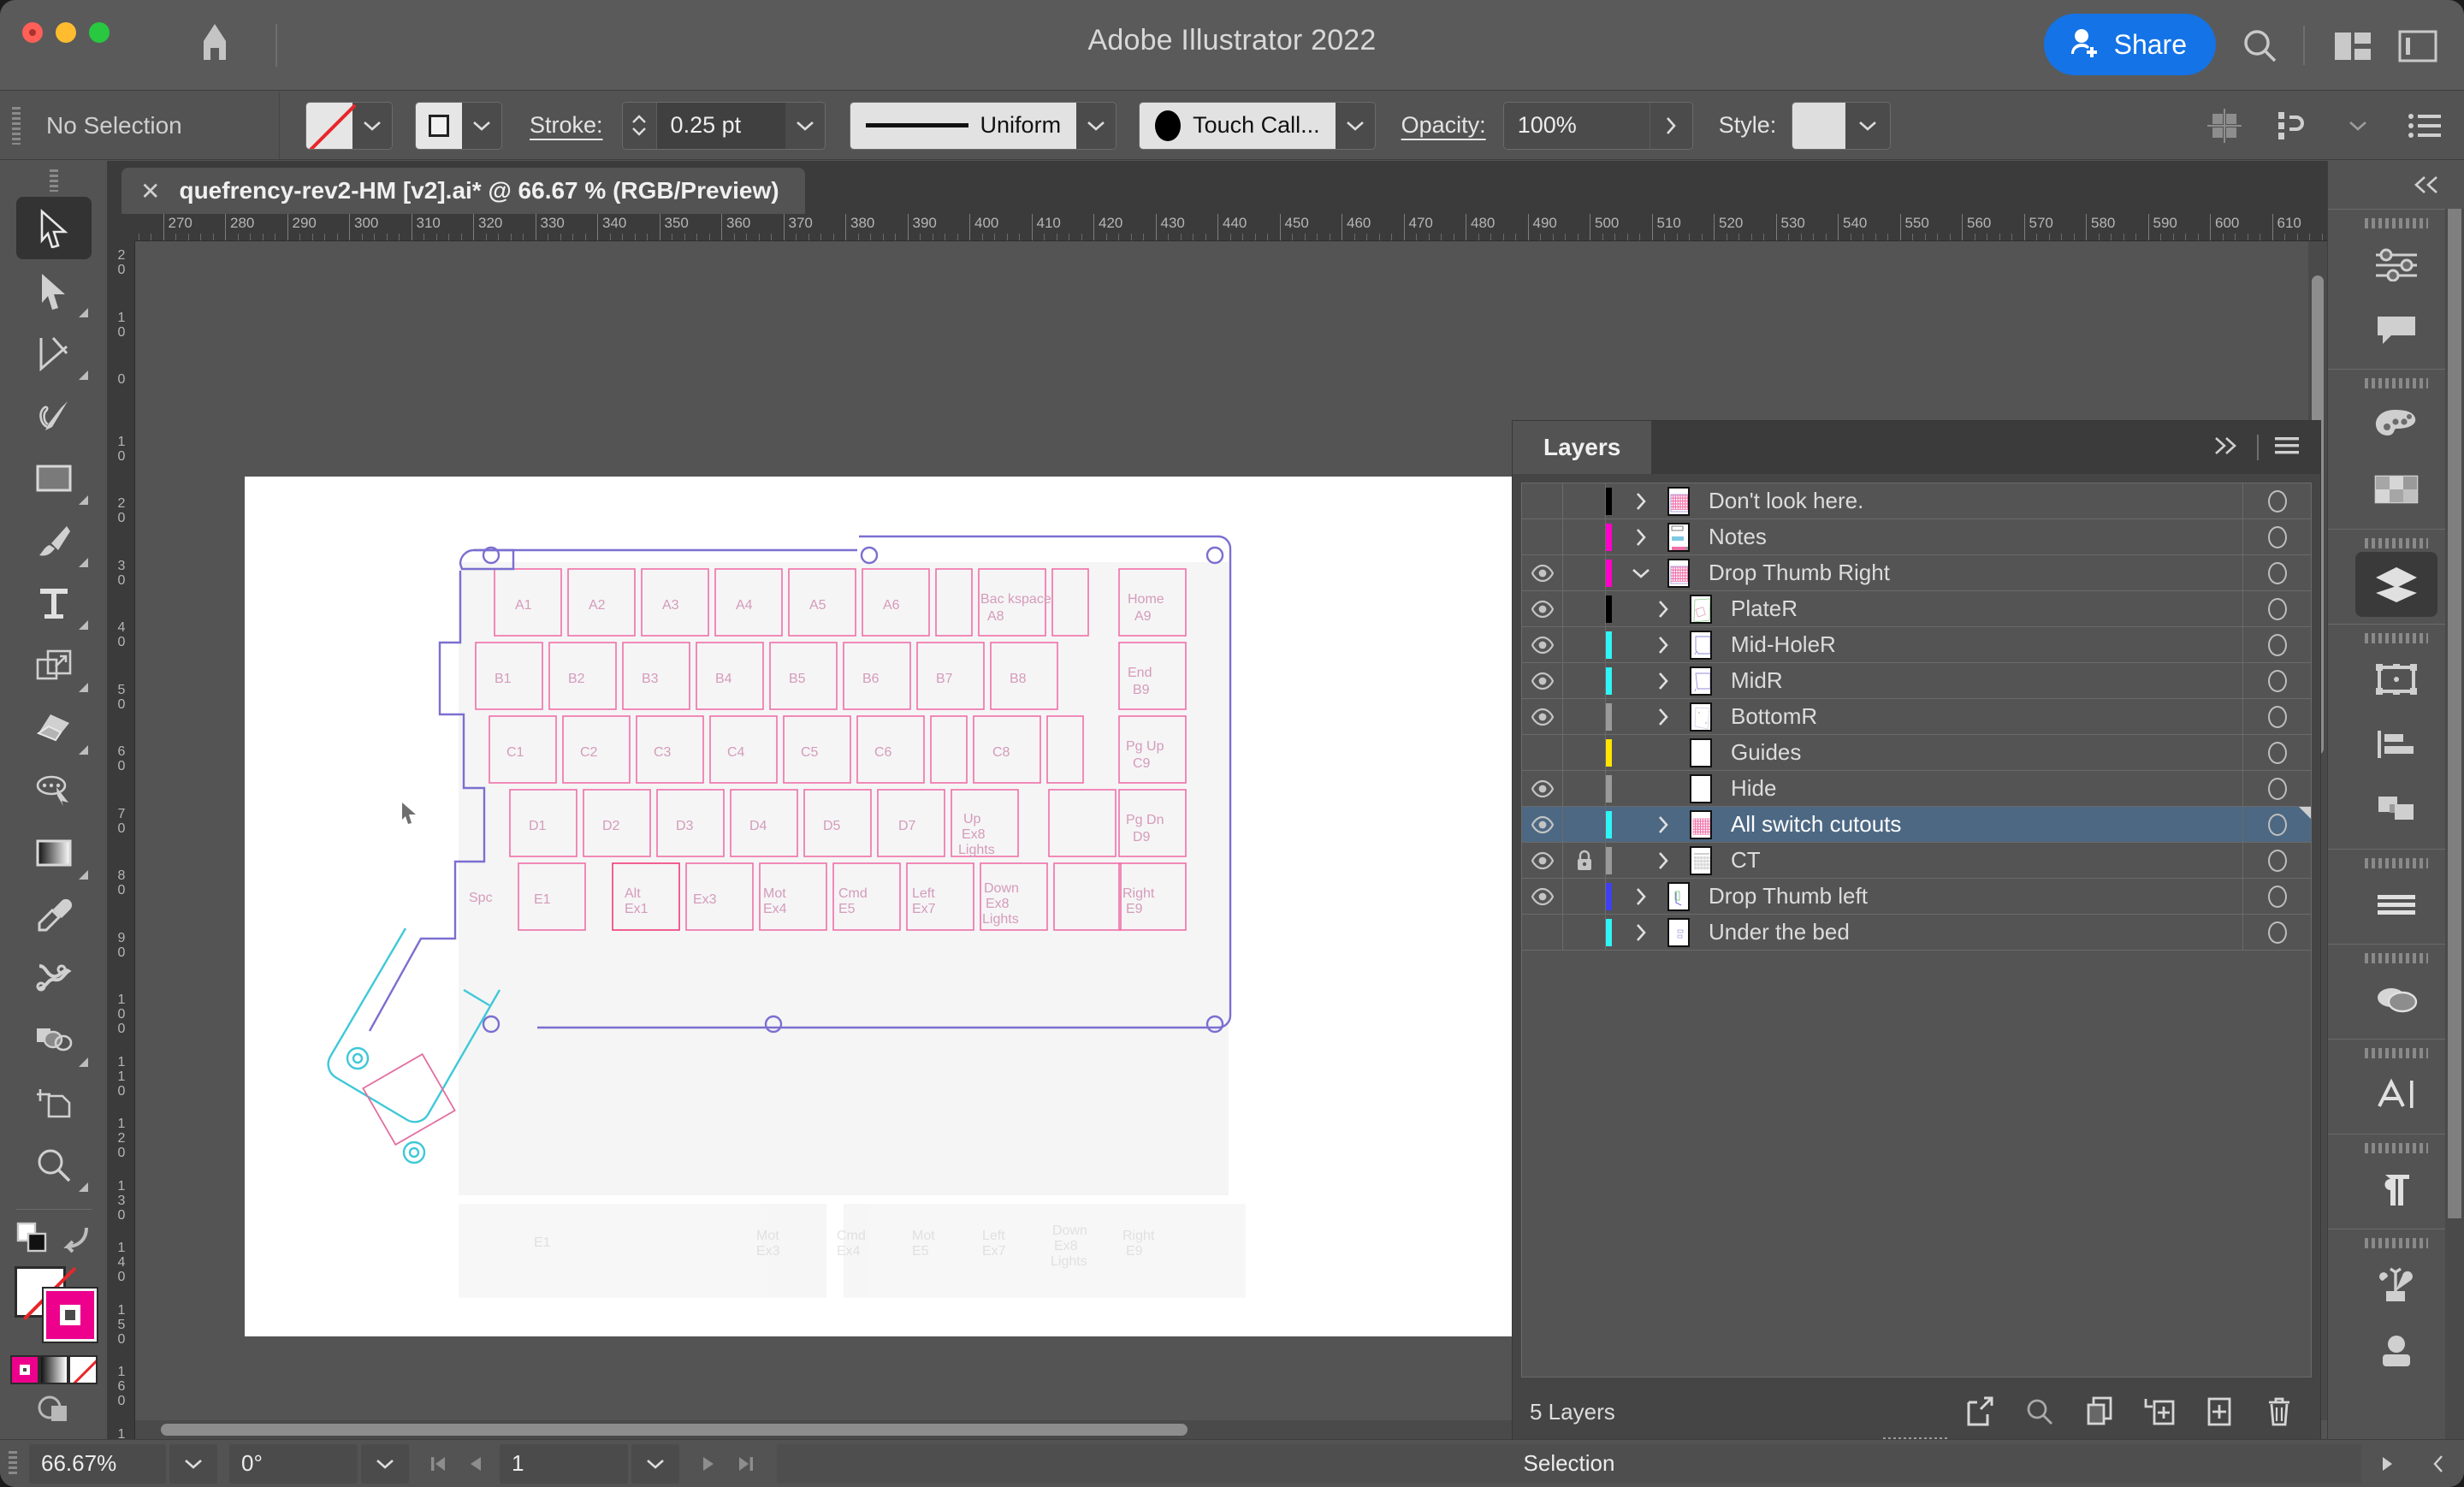 The image size is (2464, 1487). Describe the element at coordinates (150, 191) in the screenshot. I see `close-icon: ✕` at that location.